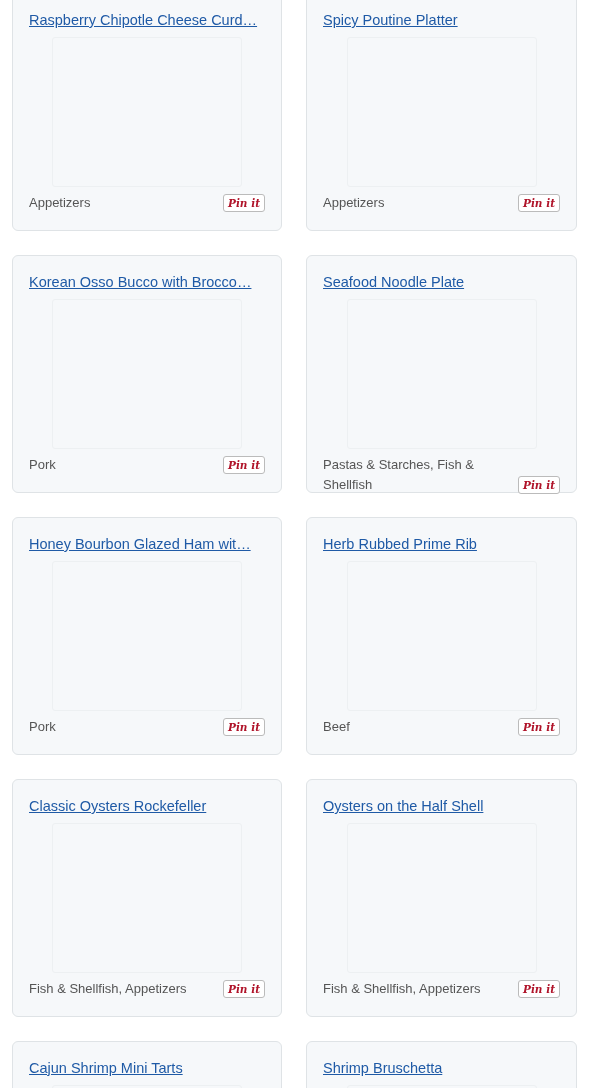  What do you see at coordinates (400, 544) in the screenshot?
I see `recipe-link: Herb Rubbed Prime Rib` at bounding box center [400, 544].